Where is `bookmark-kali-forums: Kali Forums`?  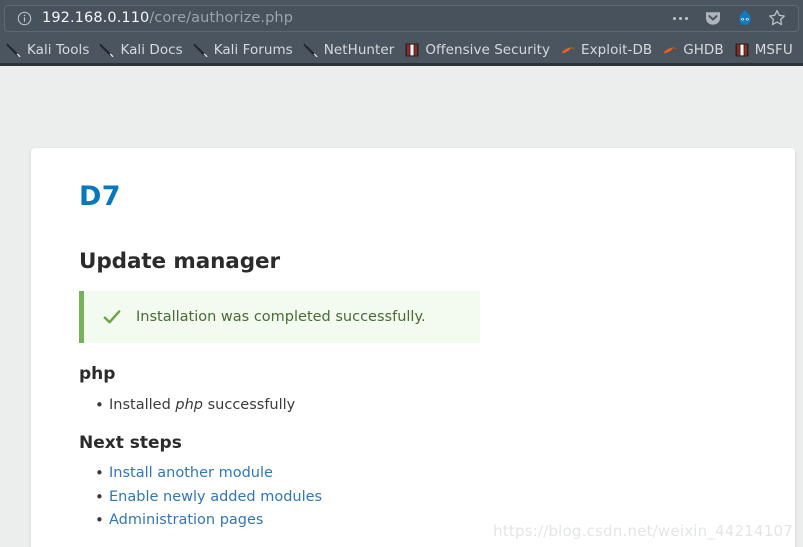 bookmark-kali-forums: Kali Forums is located at coordinates (244, 50).